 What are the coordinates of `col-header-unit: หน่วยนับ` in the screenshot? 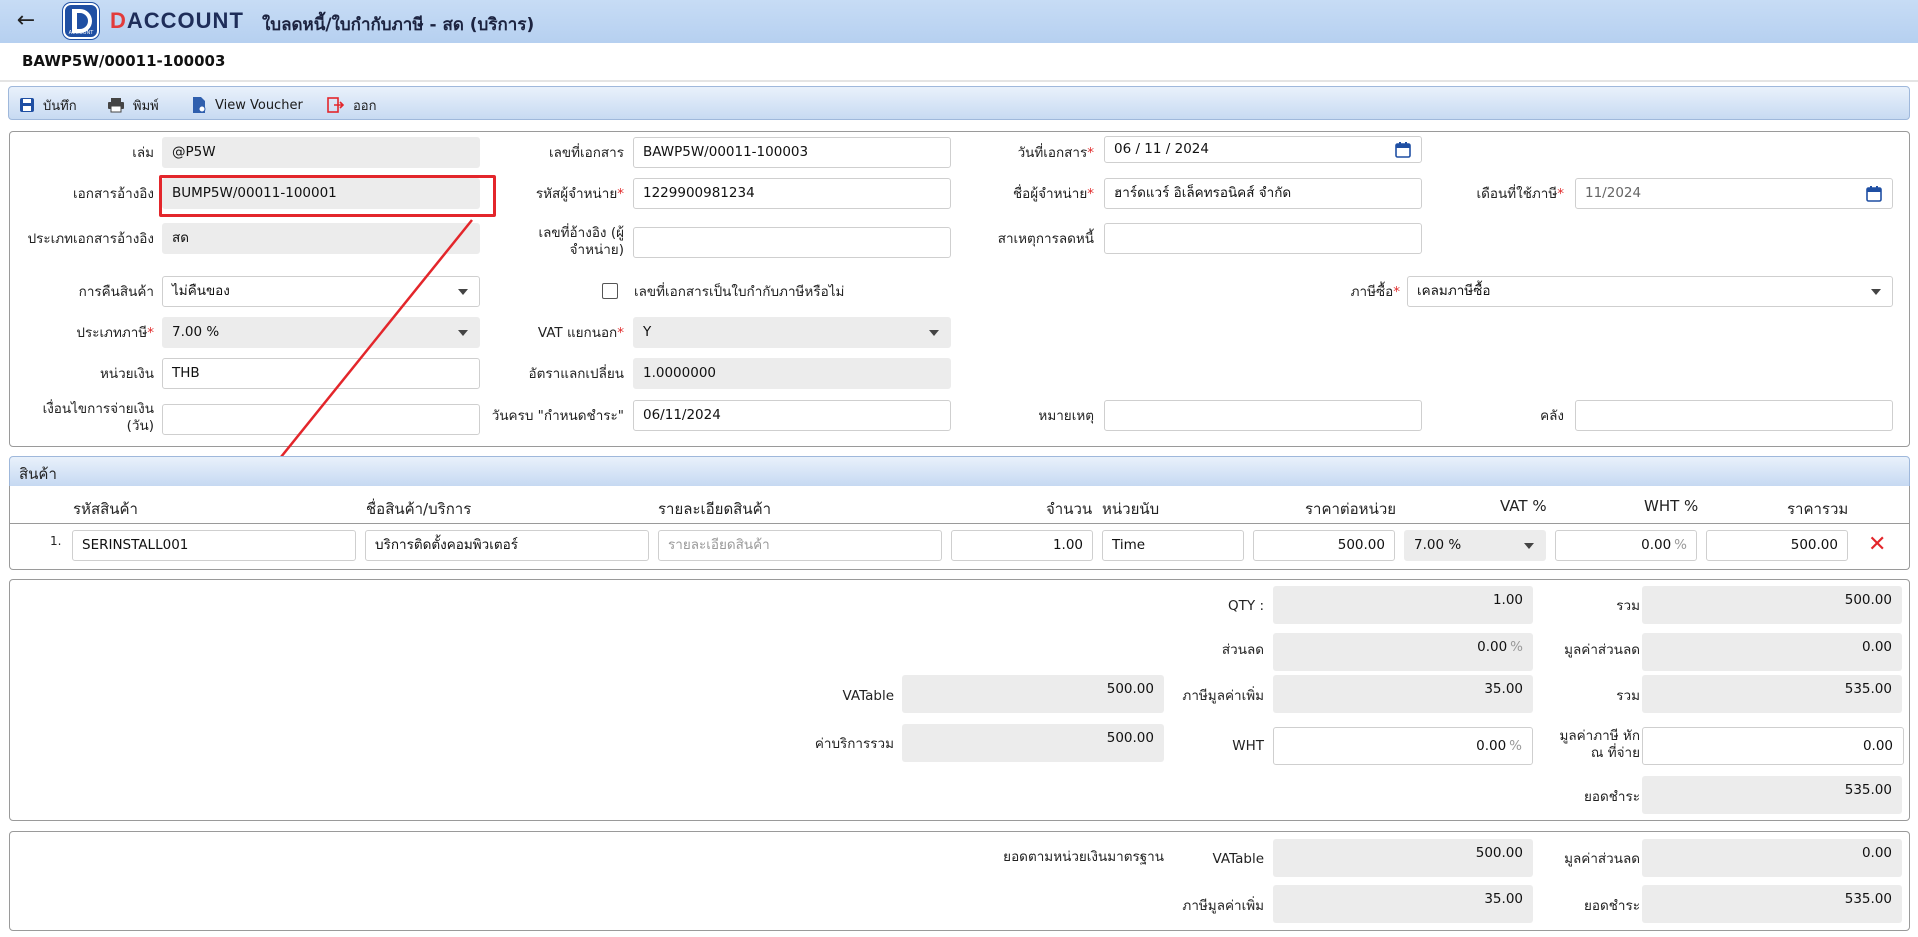 It's located at (1131, 509).